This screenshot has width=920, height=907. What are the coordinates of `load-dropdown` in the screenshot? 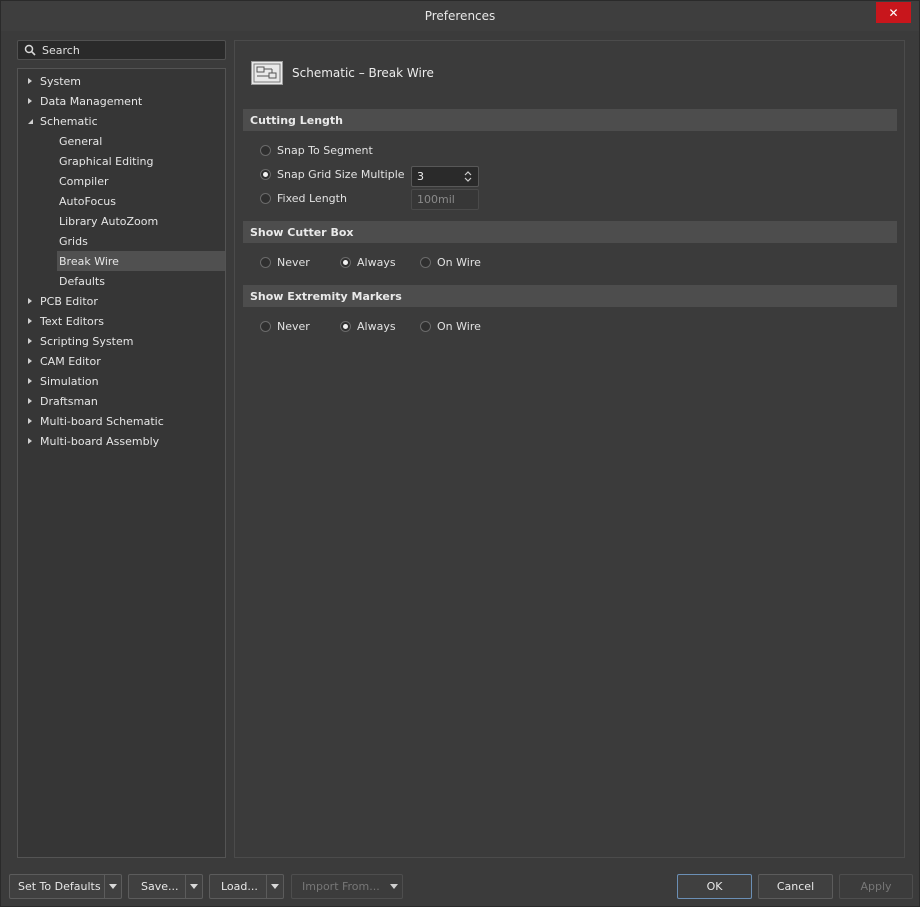 It's located at (274, 886).